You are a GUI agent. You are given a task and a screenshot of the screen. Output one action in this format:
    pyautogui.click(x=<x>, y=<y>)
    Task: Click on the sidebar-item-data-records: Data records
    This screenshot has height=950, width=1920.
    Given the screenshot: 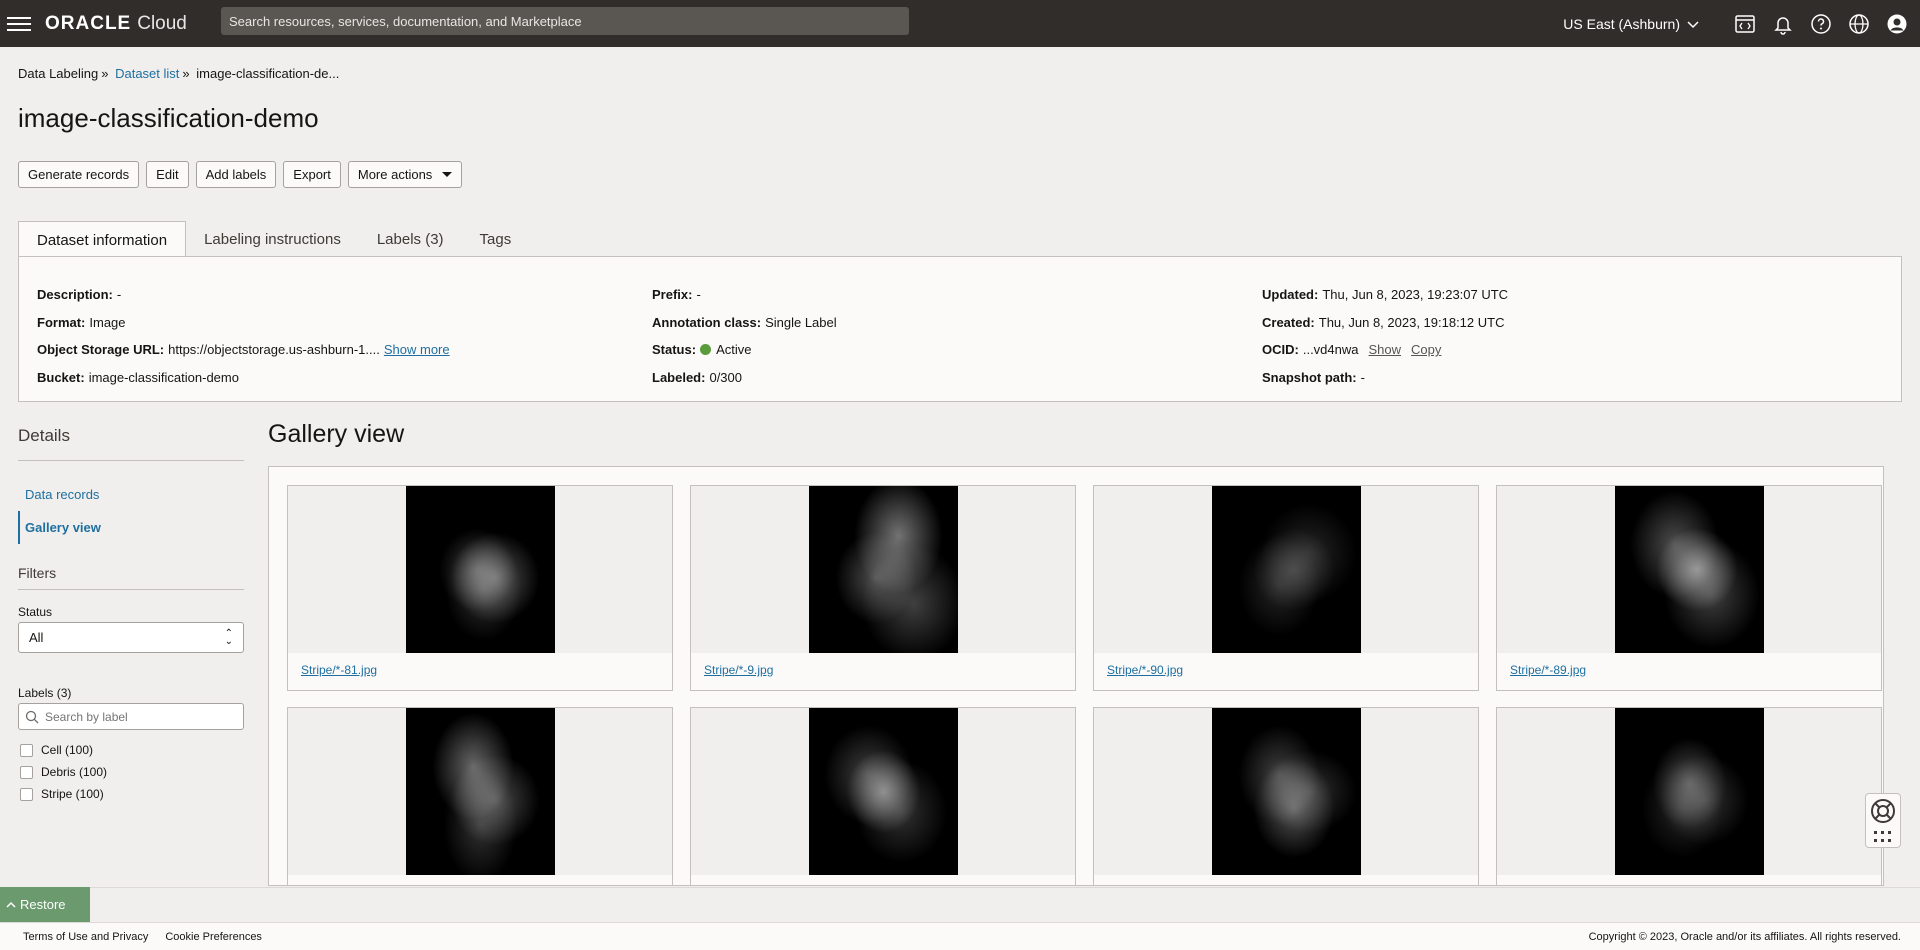 What is the action you would take?
    pyautogui.click(x=131, y=494)
    